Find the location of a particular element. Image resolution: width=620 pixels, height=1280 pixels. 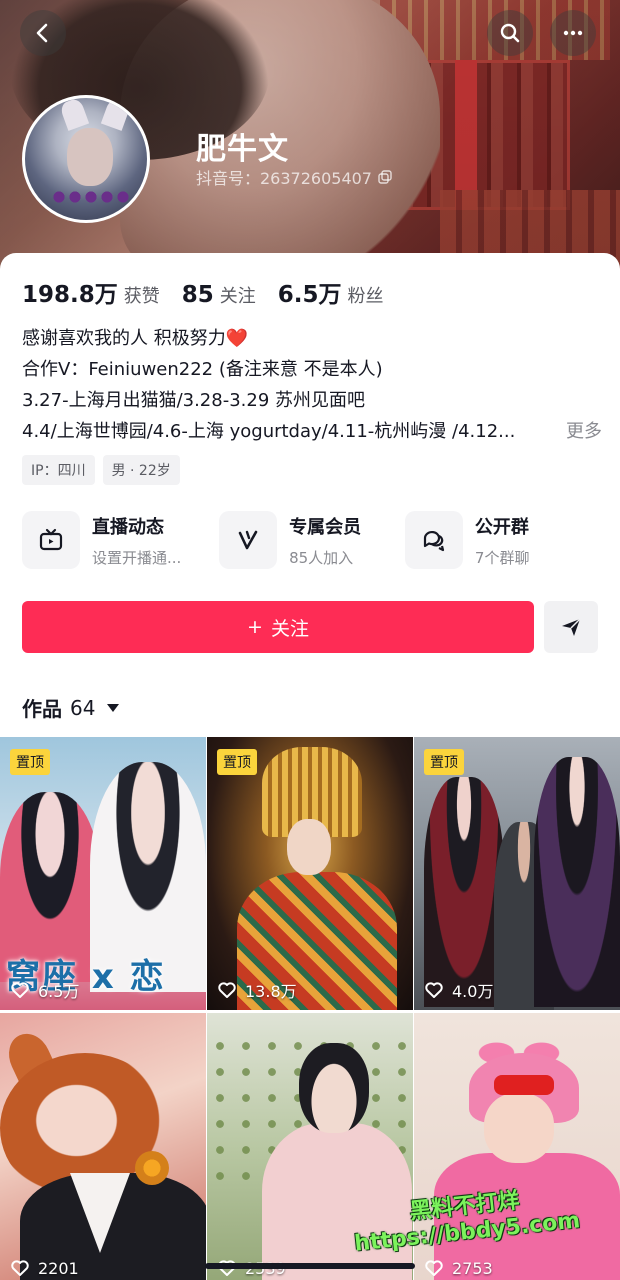

video-tile: 2201 is located at coordinates (103, 1146).